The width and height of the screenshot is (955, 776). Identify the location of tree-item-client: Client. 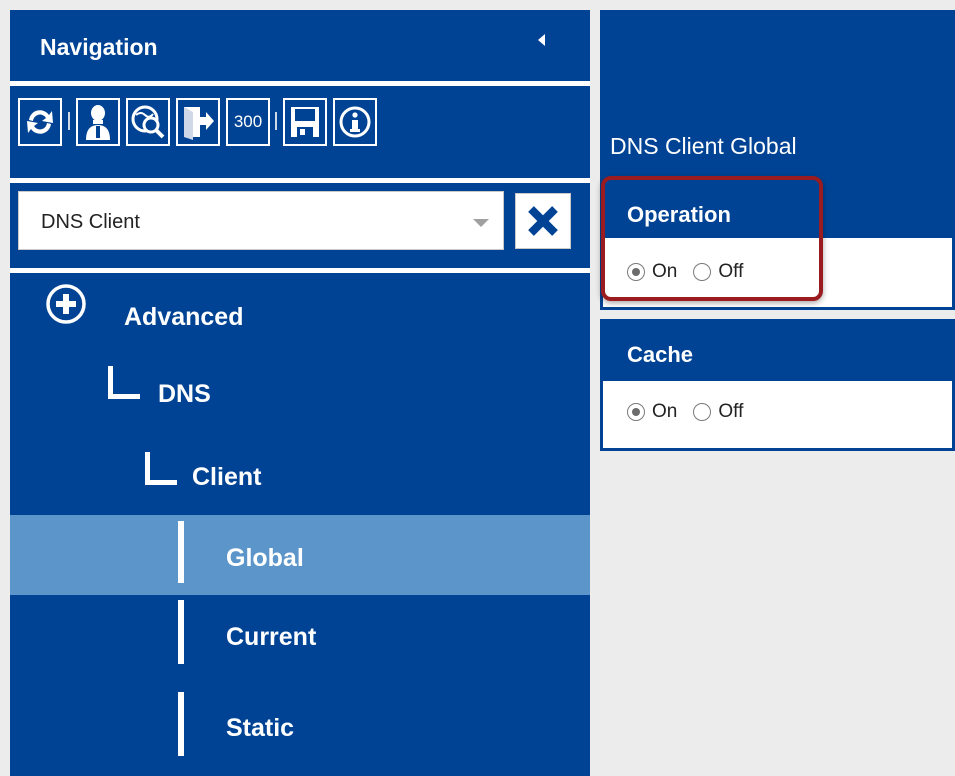
(300, 474).